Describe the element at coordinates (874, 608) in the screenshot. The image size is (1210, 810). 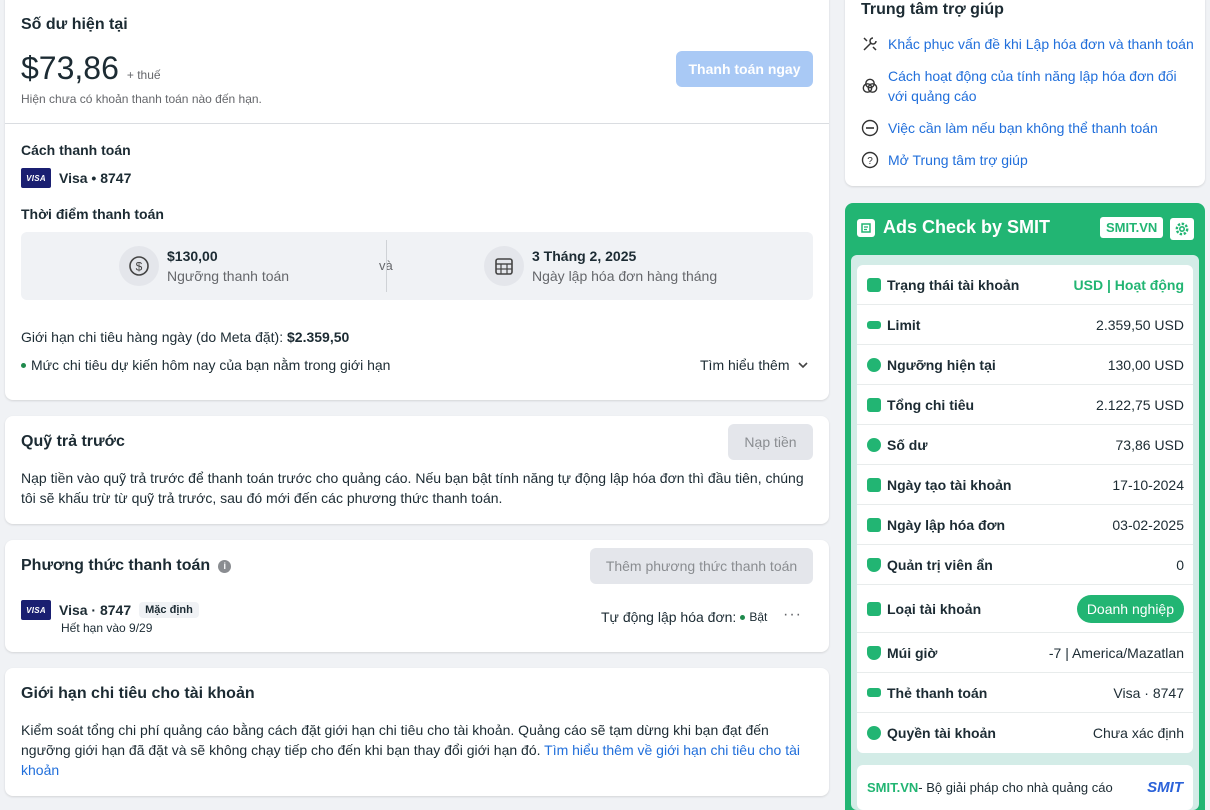
I see `user-icon` at that location.